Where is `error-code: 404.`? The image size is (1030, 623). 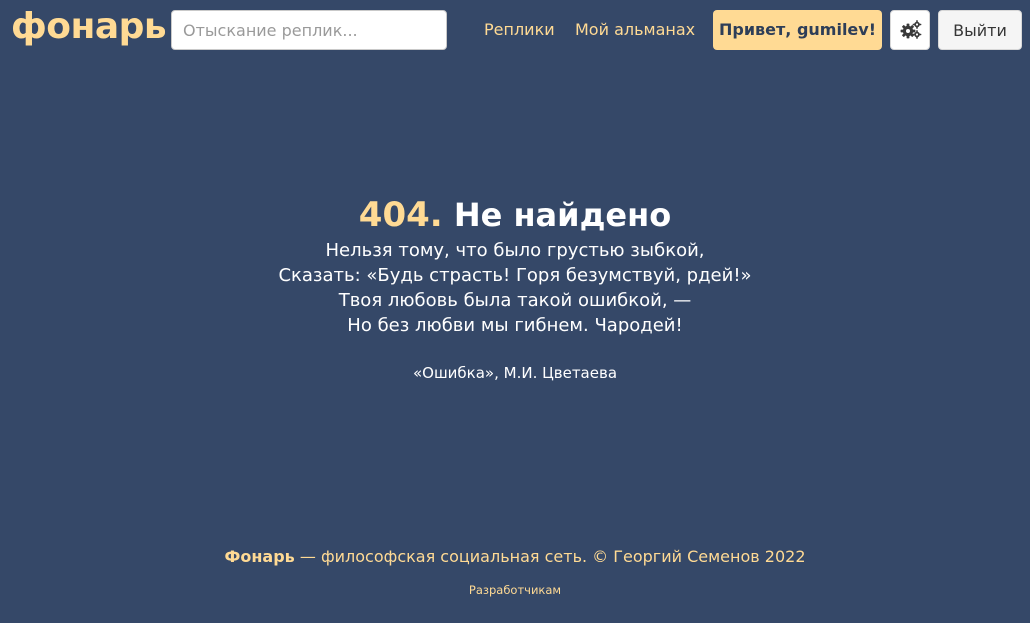 error-code: 404. is located at coordinates (400, 215).